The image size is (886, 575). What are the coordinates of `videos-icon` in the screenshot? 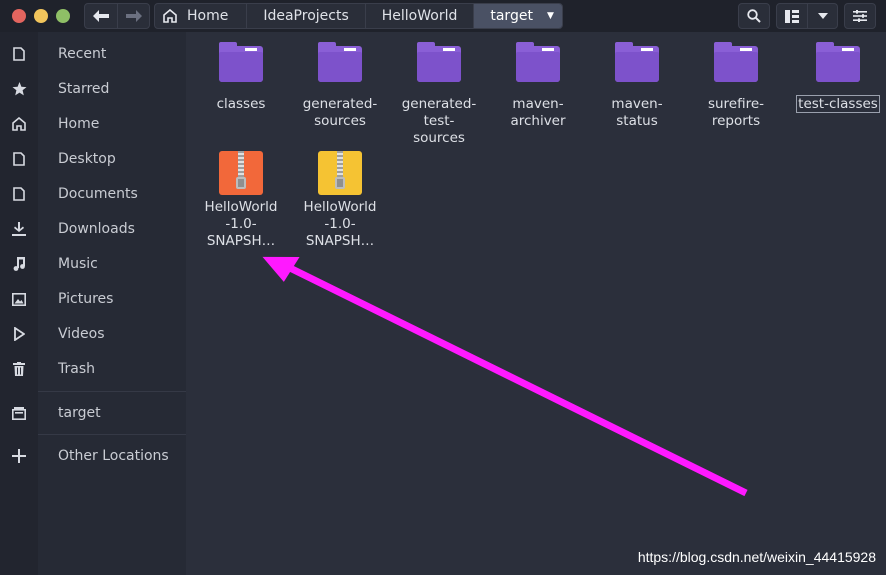 It's located at (19, 334).